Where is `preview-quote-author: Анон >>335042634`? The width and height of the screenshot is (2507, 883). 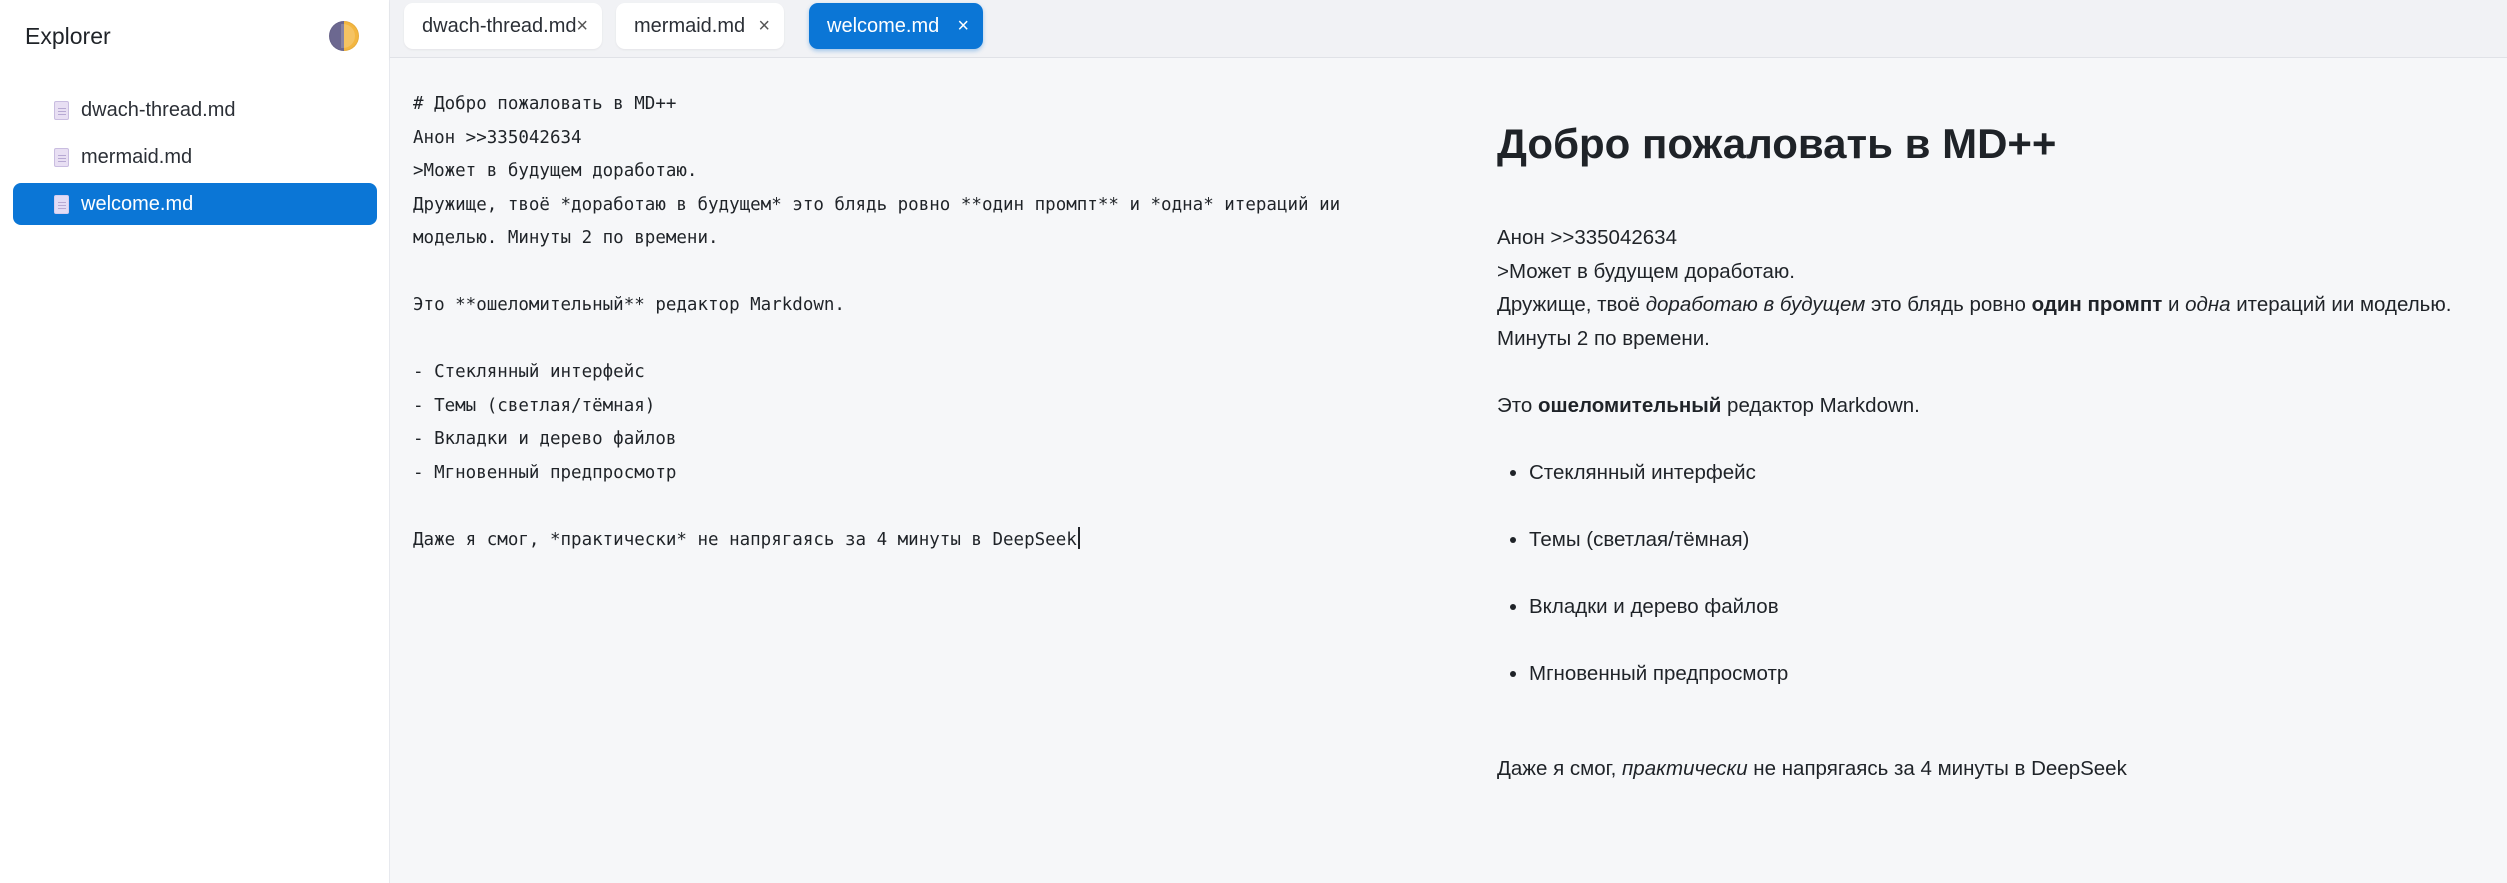 preview-quote-author: Анон >>335042634 is located at coordinates (1587, 237).